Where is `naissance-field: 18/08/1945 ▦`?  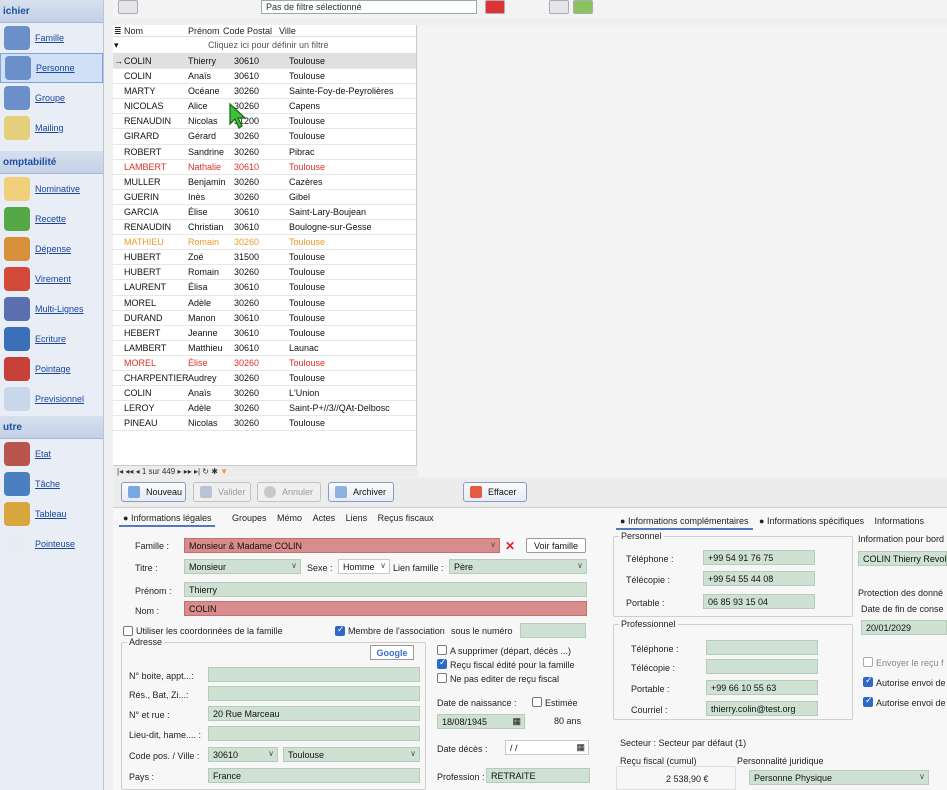
naissance-field: 18/08/1945 ▦ is located at coordinates (481, 721).